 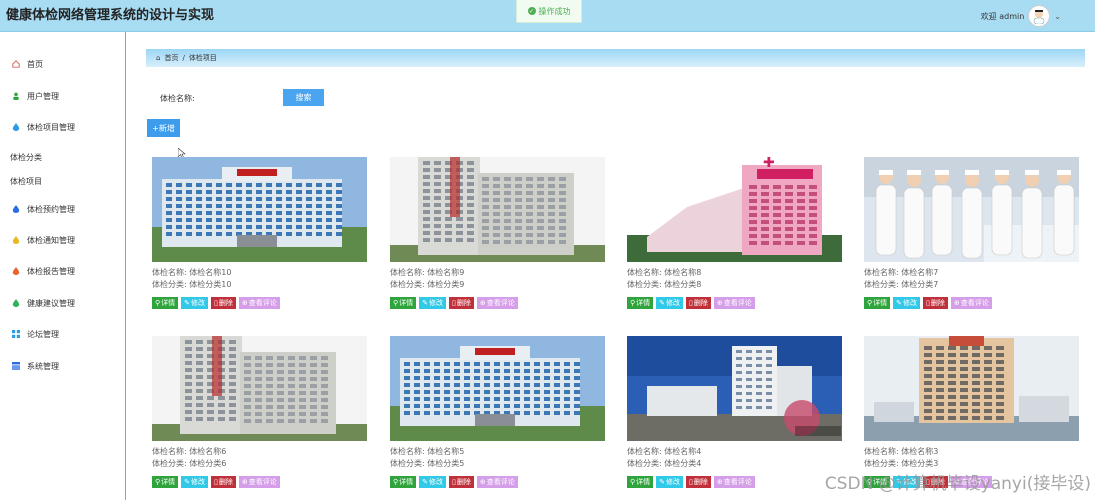 I want to click on home-icon: ⌂, so click(x=158, y=58).